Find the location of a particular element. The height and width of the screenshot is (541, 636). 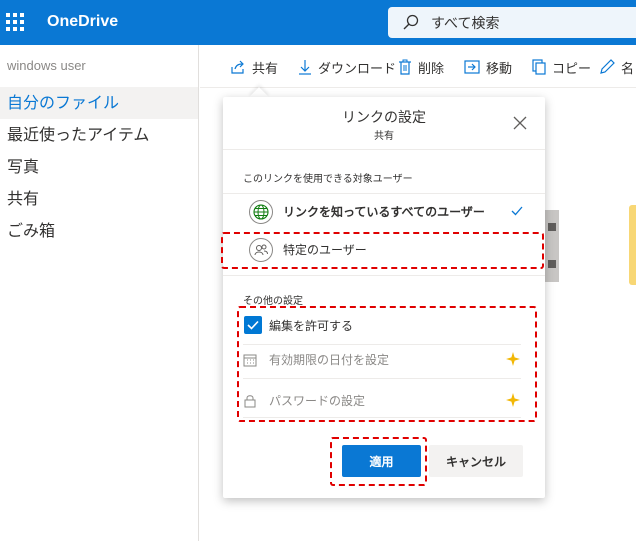

close-icon is located at coordinates (520, 123).